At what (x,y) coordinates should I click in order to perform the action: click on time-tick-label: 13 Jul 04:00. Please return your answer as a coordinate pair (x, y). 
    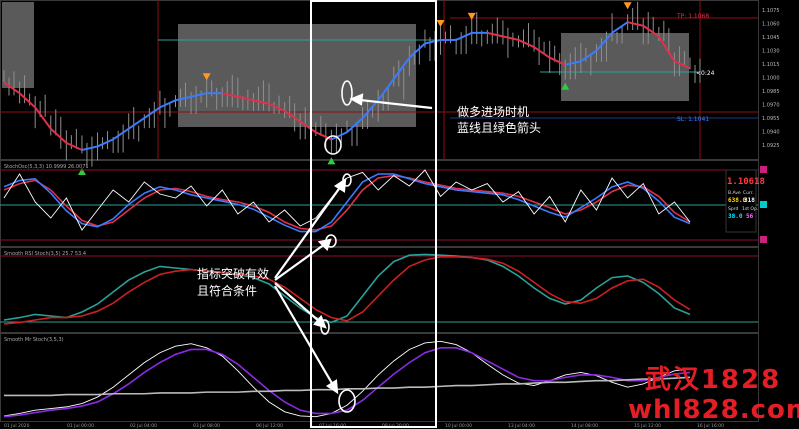
    Looking at the image, I should click on (521, 426).